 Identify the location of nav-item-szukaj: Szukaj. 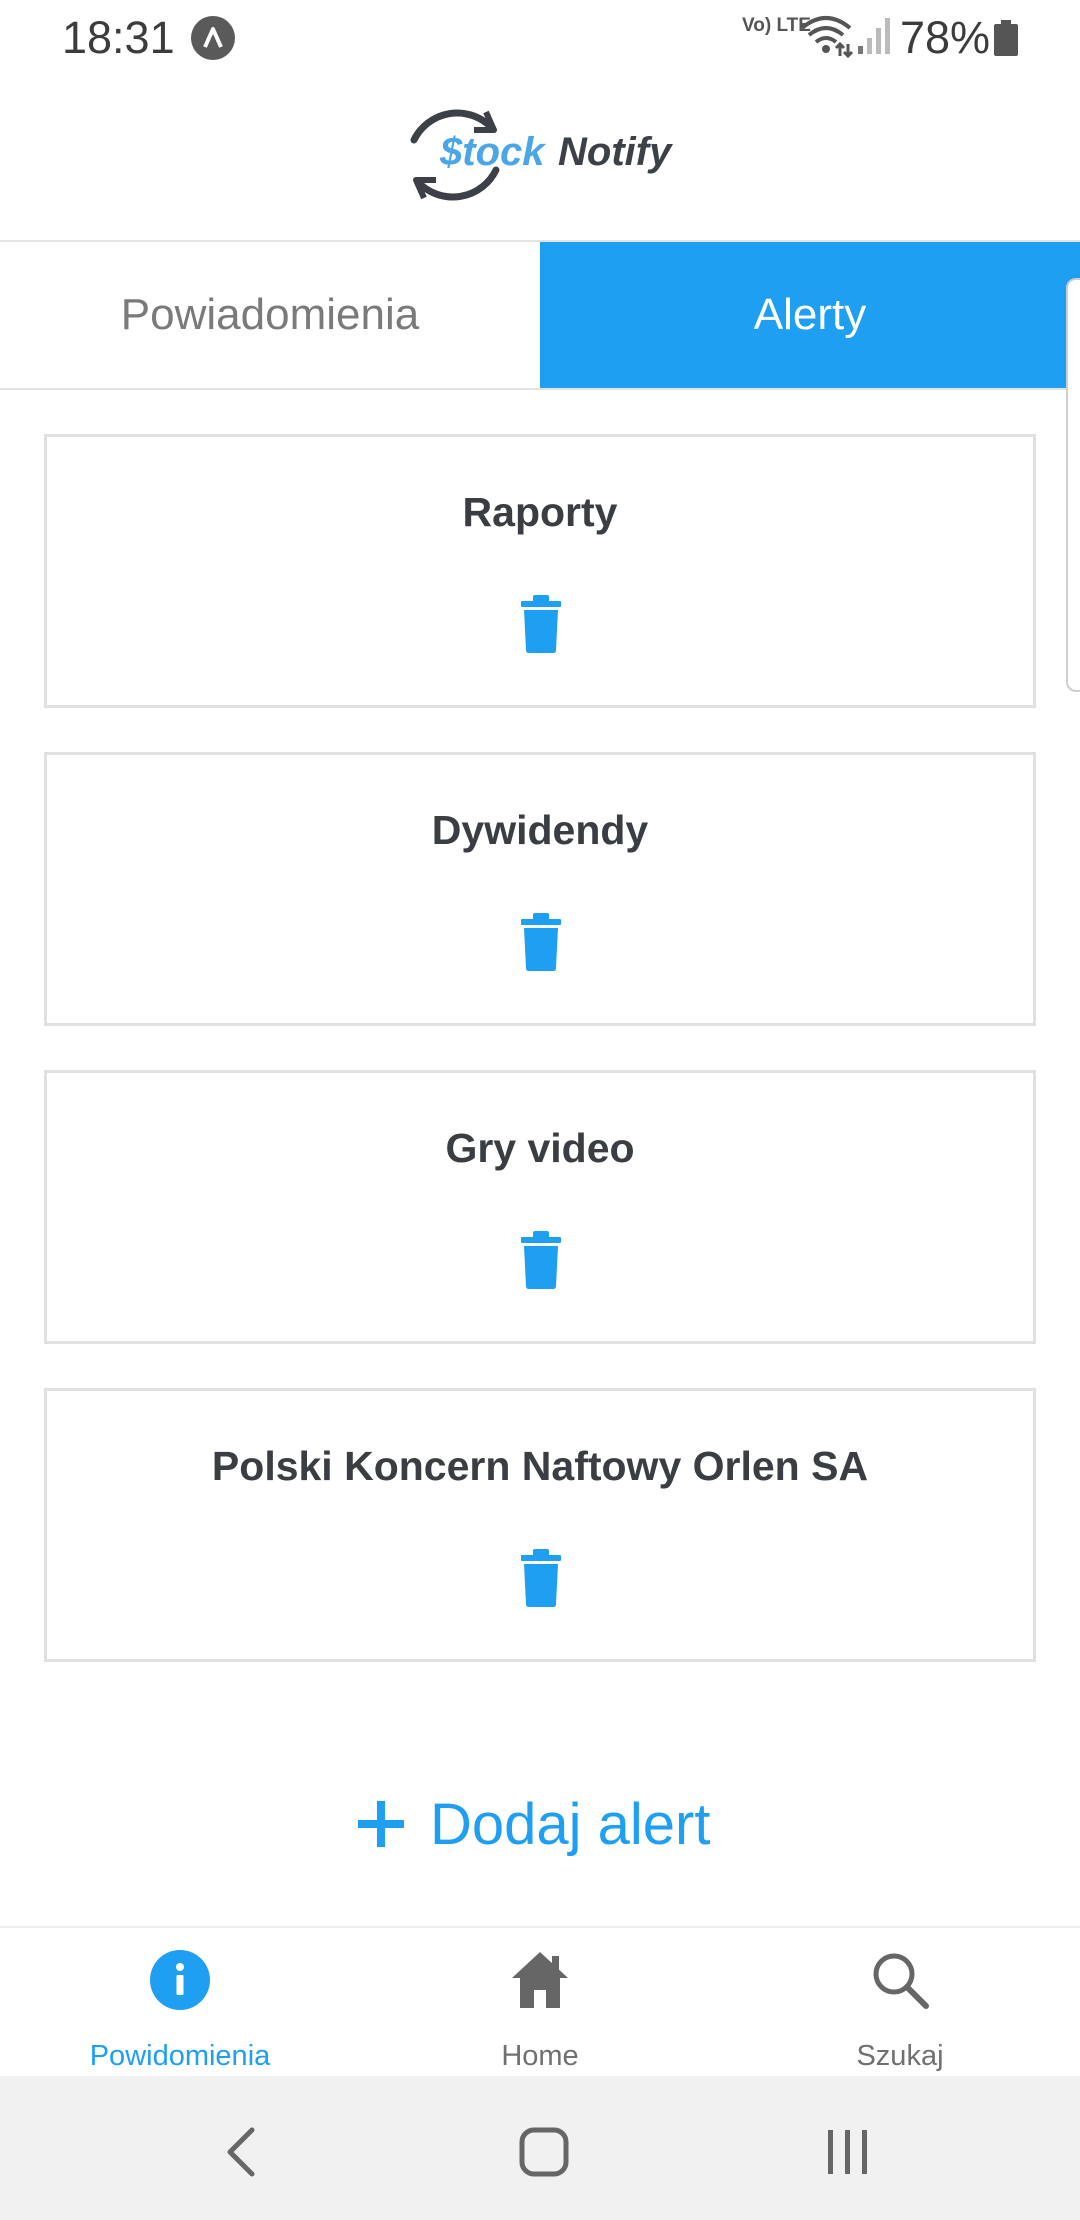
(900, 2003).